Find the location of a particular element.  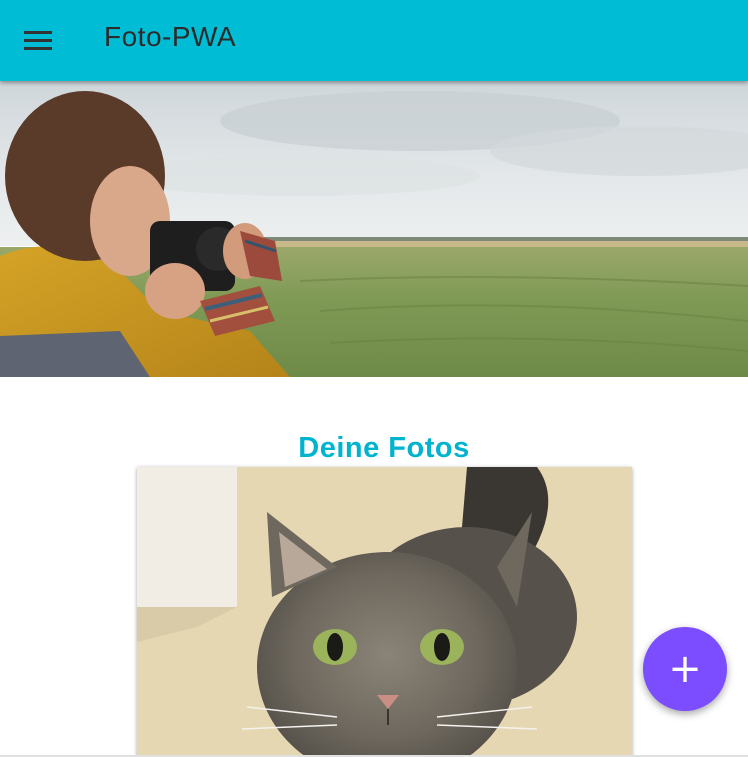

add-photo-button: + is located at coordinates (685, 669).